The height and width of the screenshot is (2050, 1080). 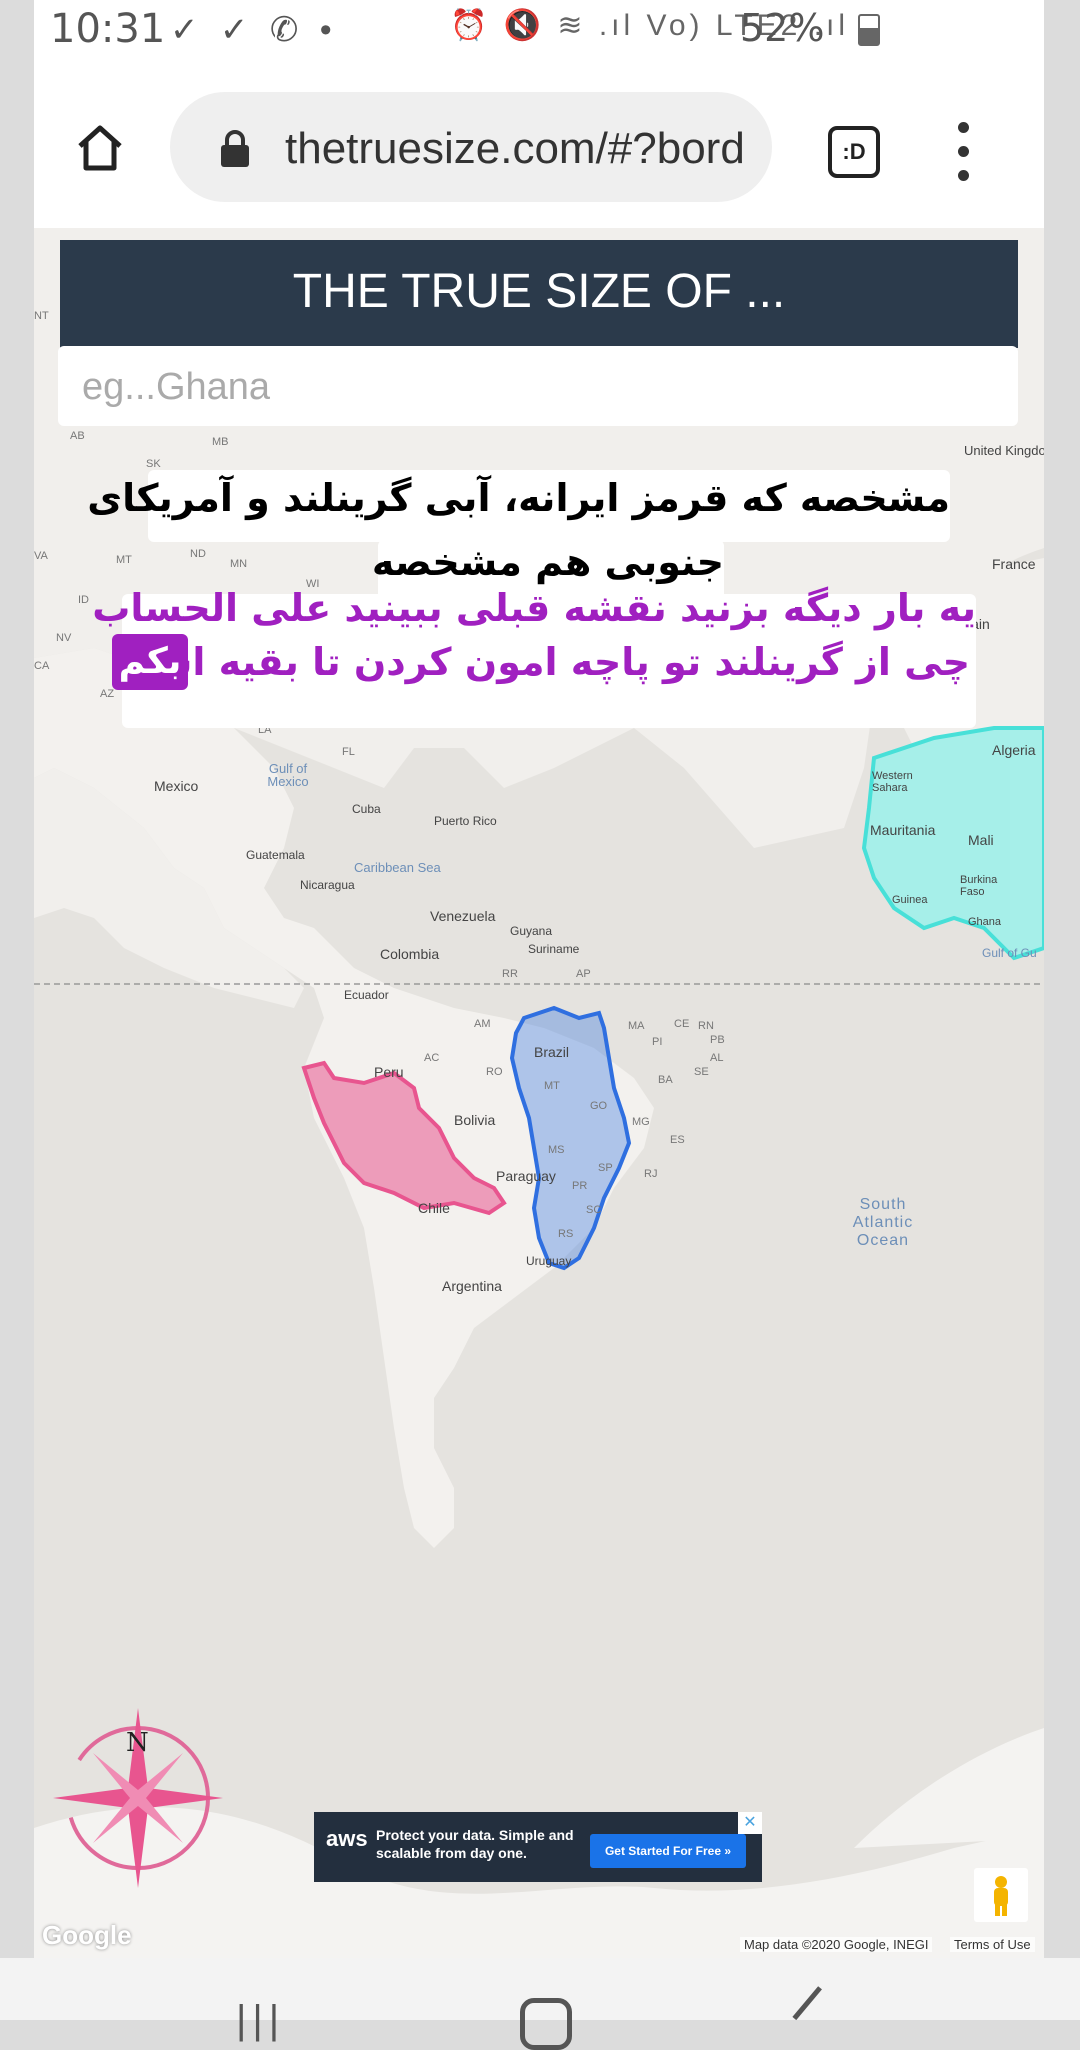 What do you see at coordinates (750, 1823) in the screenshot?
I see `ad-close-icon: ✕` at bounding box center [750, 1823].